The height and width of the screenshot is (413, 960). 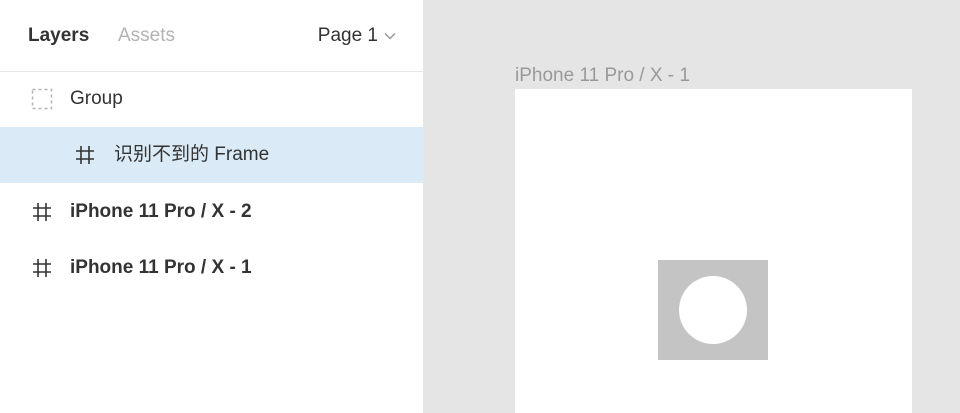 What do you see at coordinates (347, 35) in the screenshot?
I see `page-selector-label: Page 1` at bounding box center [347, 35].